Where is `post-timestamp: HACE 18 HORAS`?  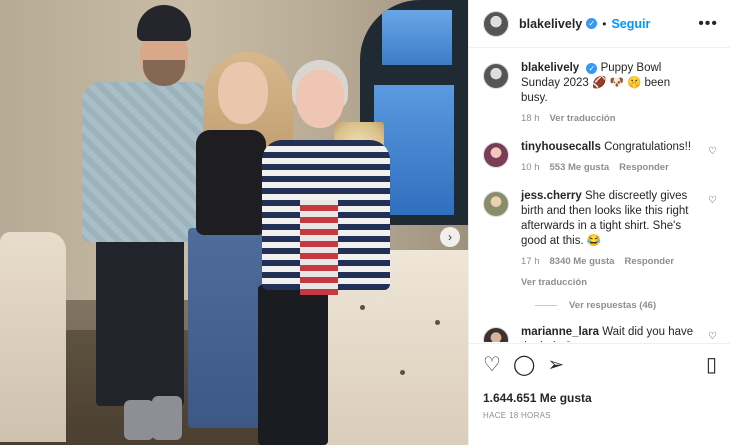
post-timestamp: HACE 18 HORAS is located at coordinates (600, 415).